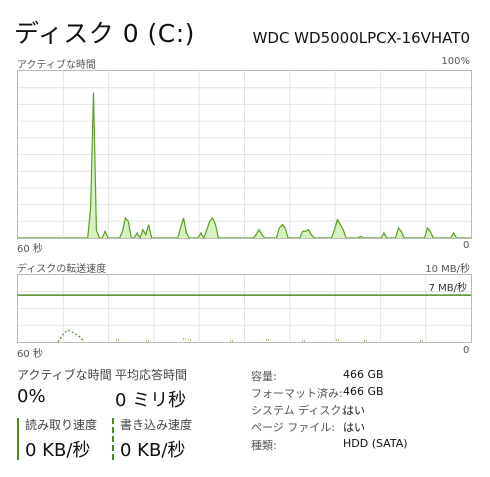  What do you see at coordinates (61, 425) in the screenshot?
I see `read-speed-label: 読み取り速度` at bounding box center [61, 425].